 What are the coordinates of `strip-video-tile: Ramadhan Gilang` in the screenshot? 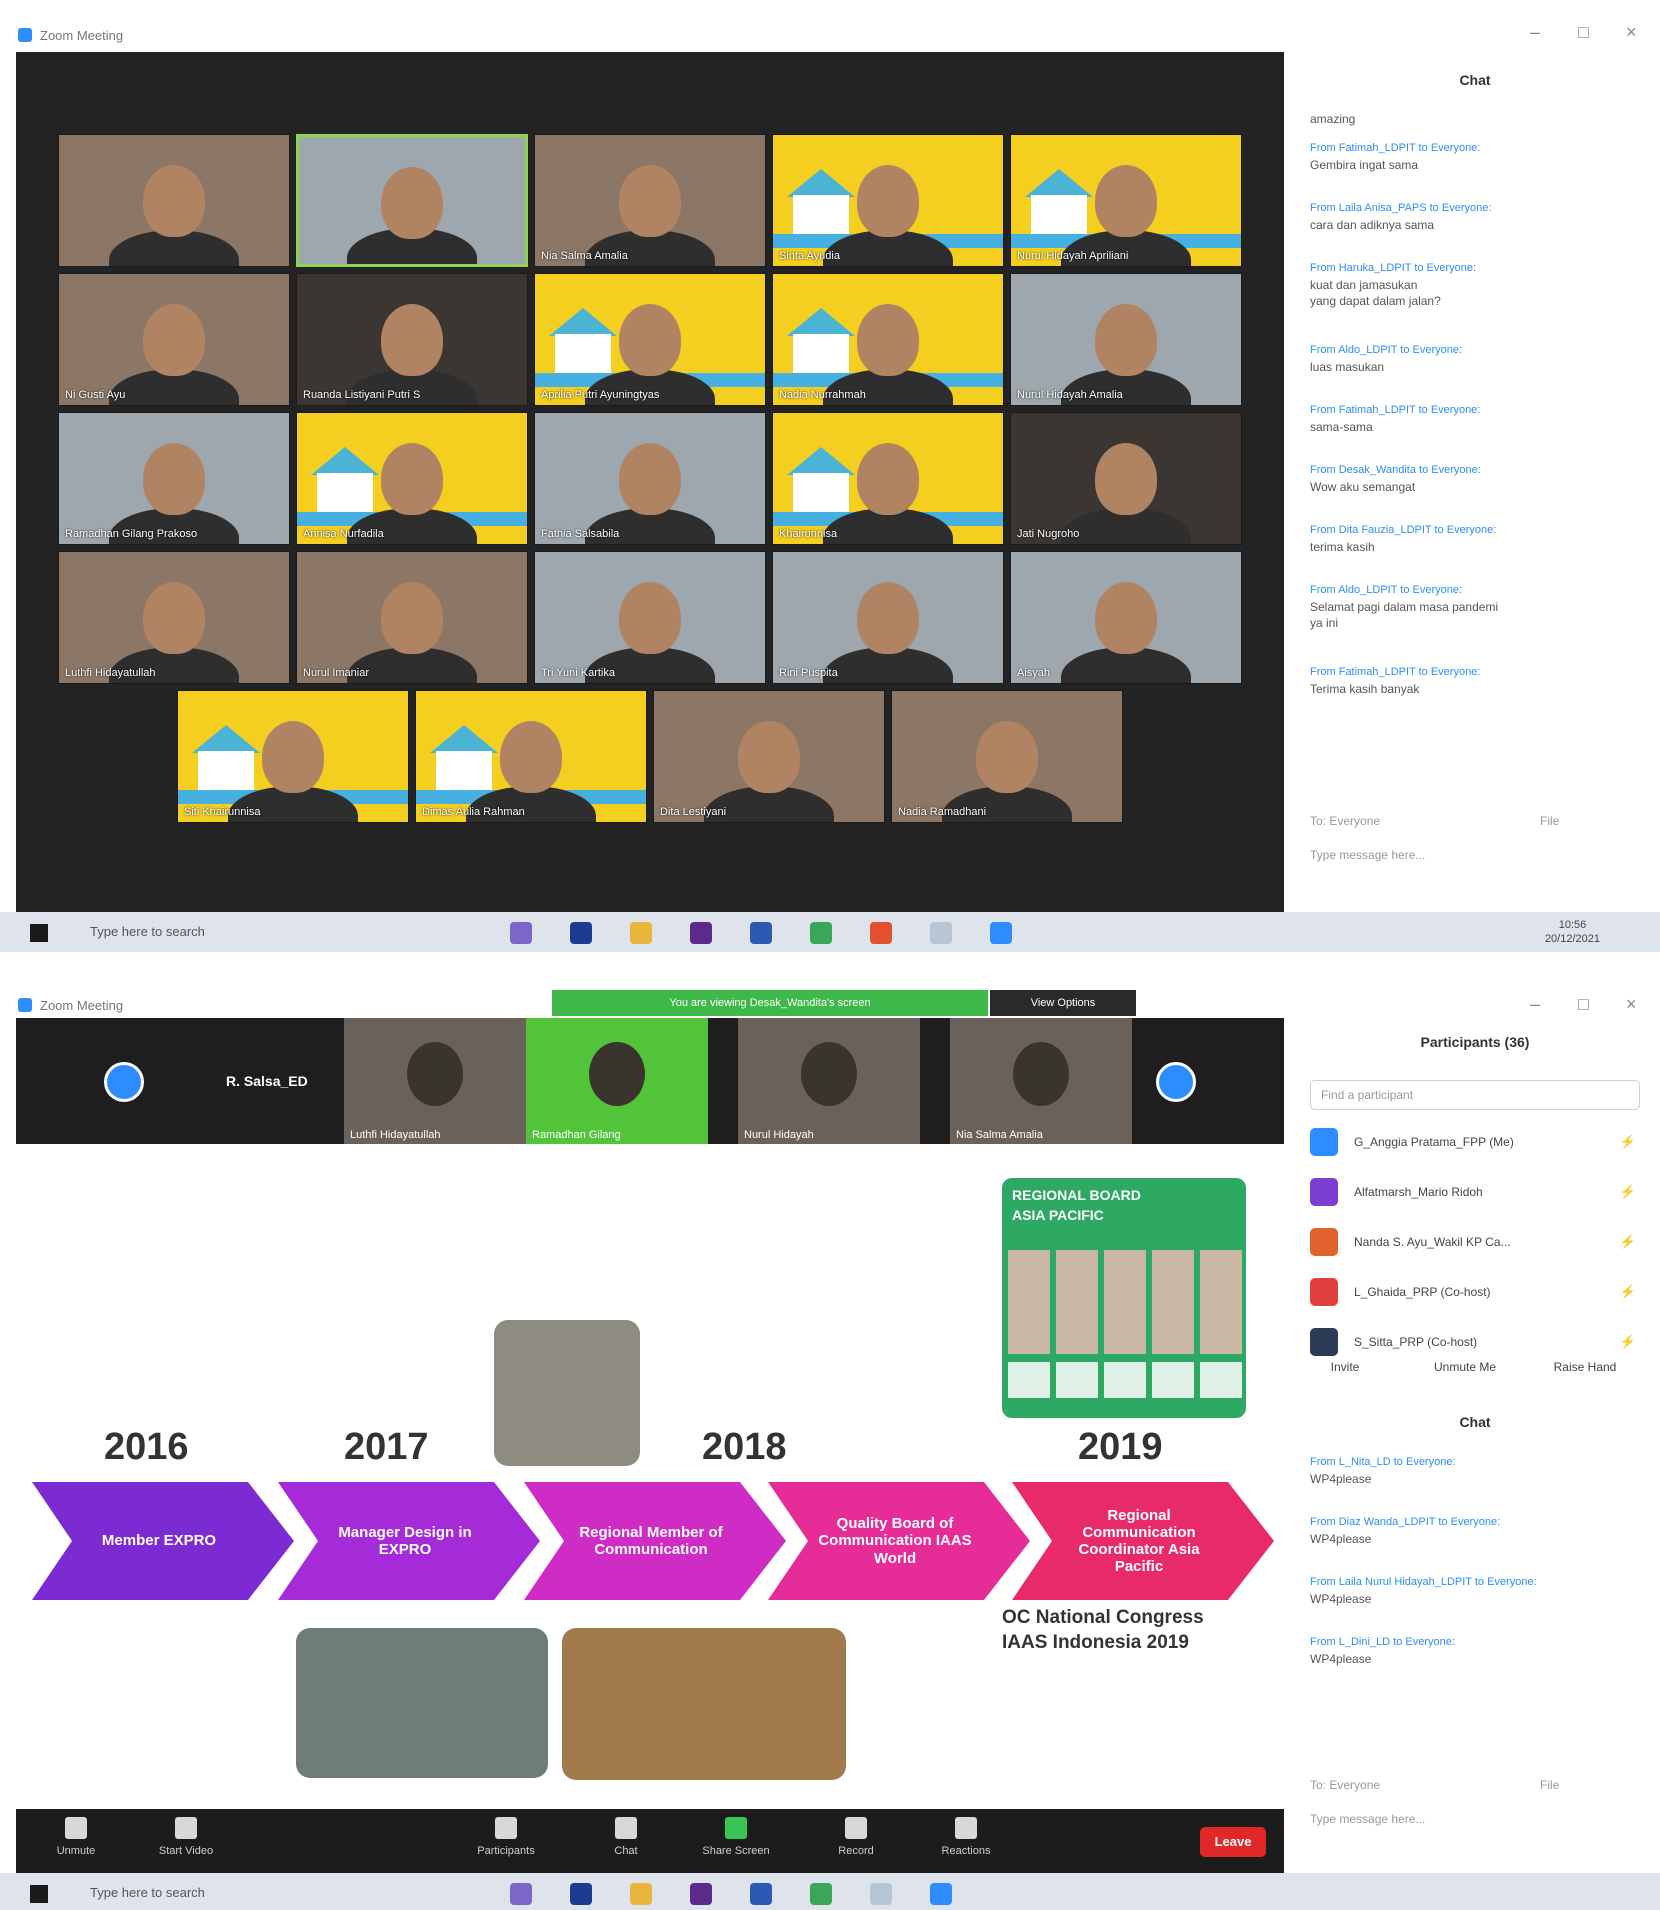 It's located at (617, 1081).